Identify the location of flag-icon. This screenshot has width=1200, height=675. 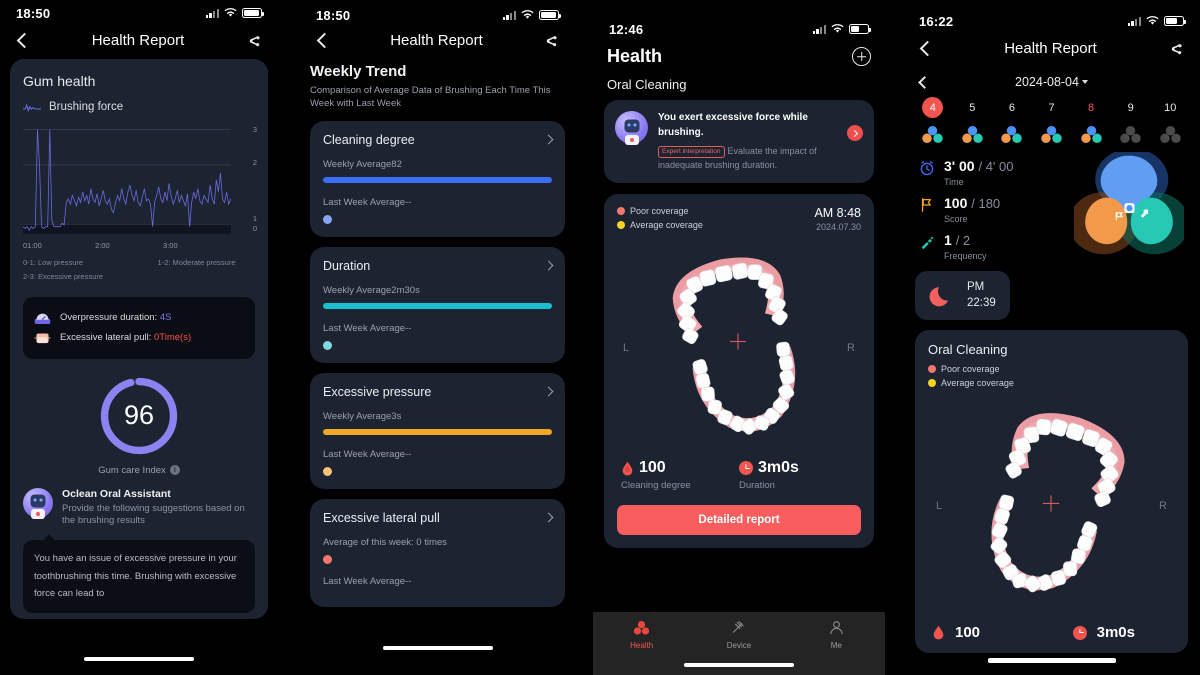
(927, 205).